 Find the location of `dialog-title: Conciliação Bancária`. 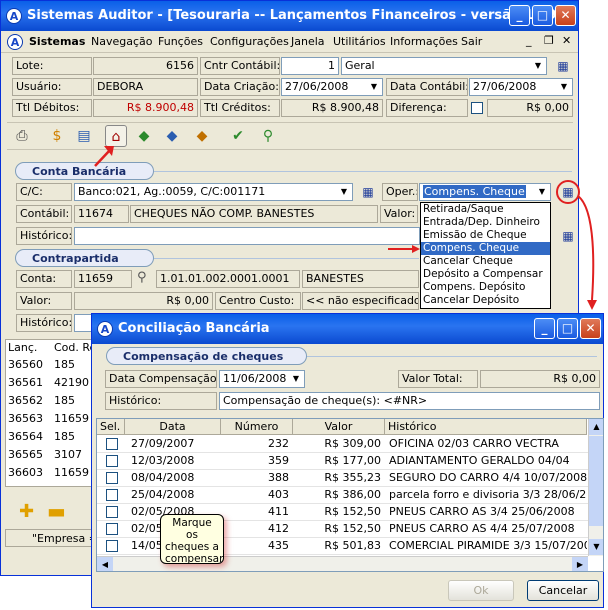

dialog-title: Conciliação Bancária is located at coordinates (194, 328).